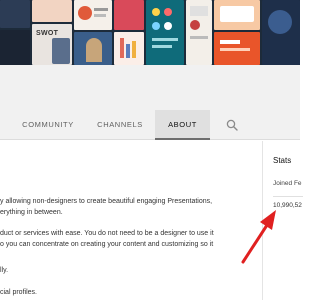 The height and width of the screenshot is (300, 320). I want to click on banner-tile-label: SWOT, so click(47, 33).